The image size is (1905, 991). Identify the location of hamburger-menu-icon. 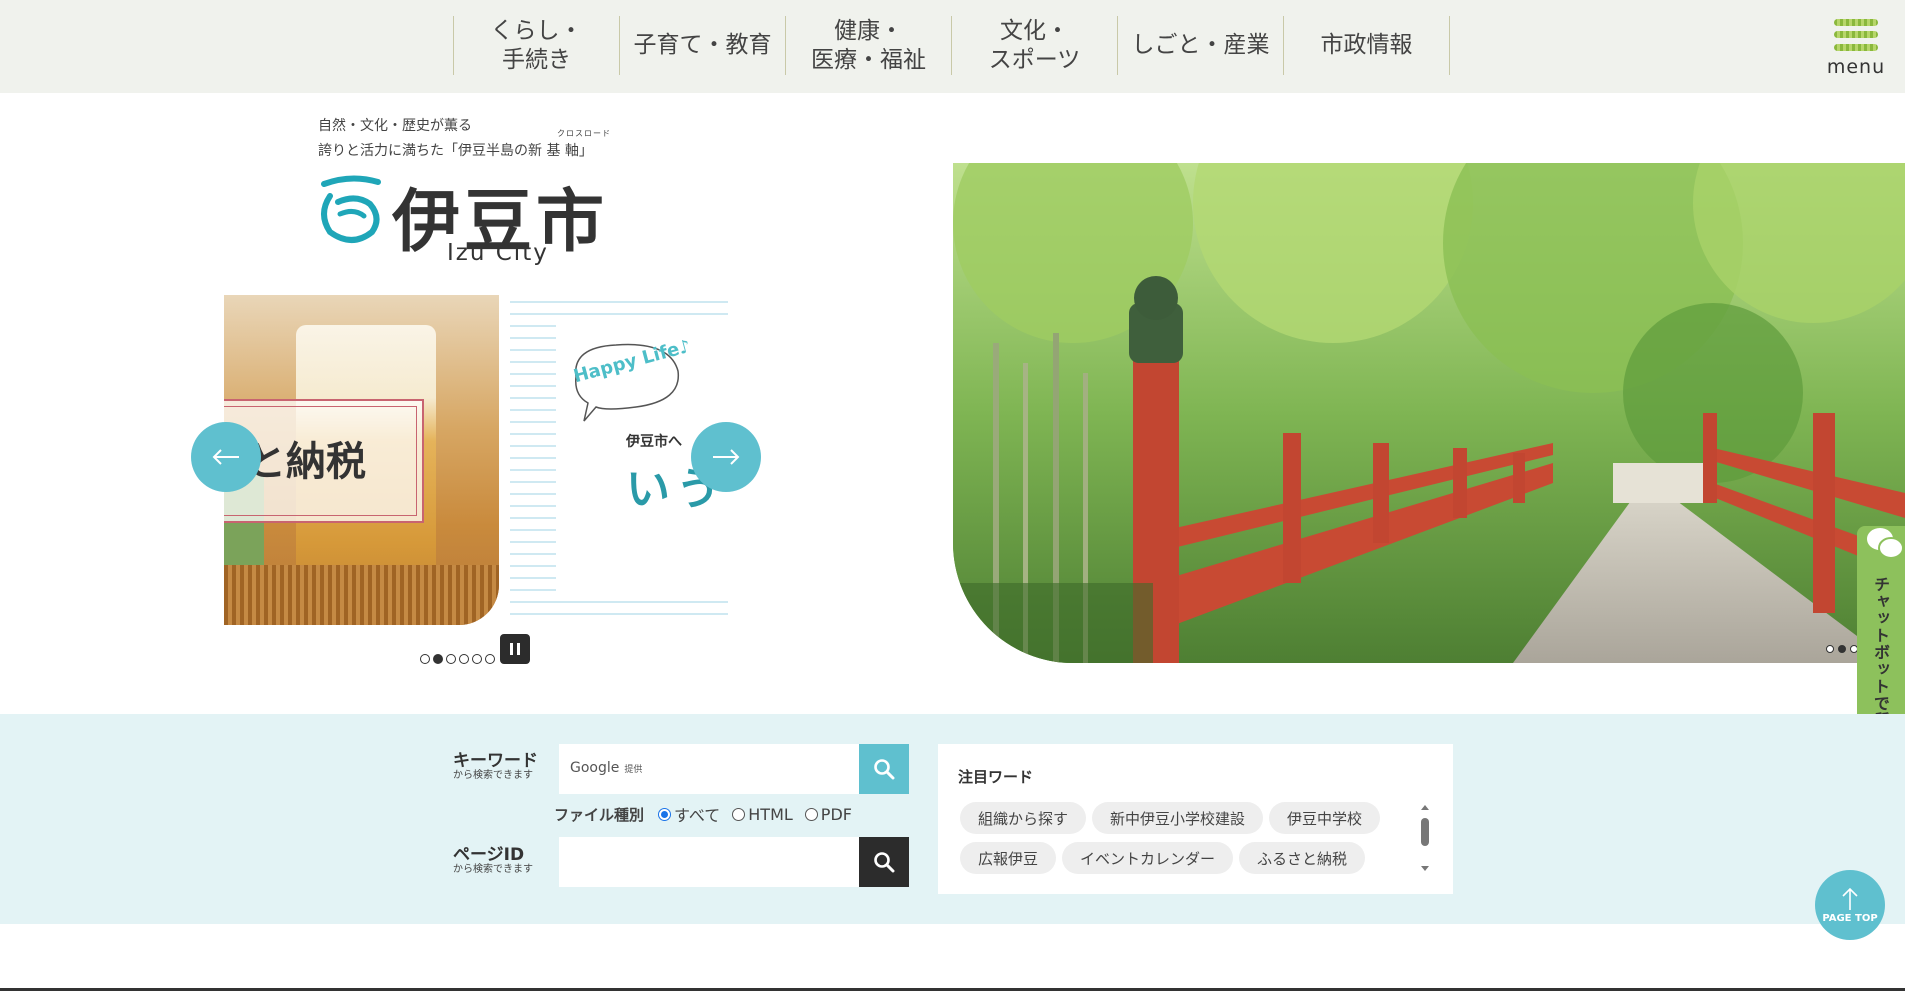
(1856, 33).